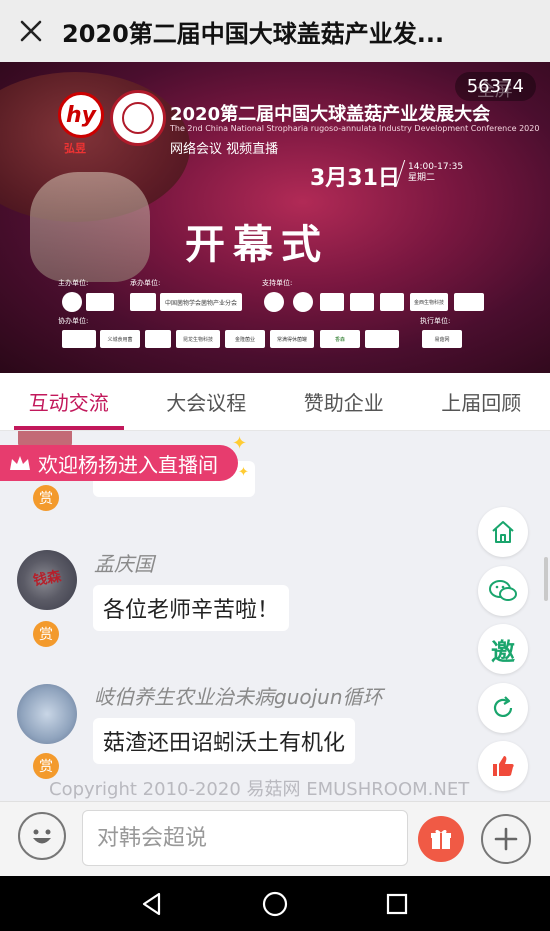 This screenshot has width=550, height=931. I want to click on gift-button, so click(441, 839).